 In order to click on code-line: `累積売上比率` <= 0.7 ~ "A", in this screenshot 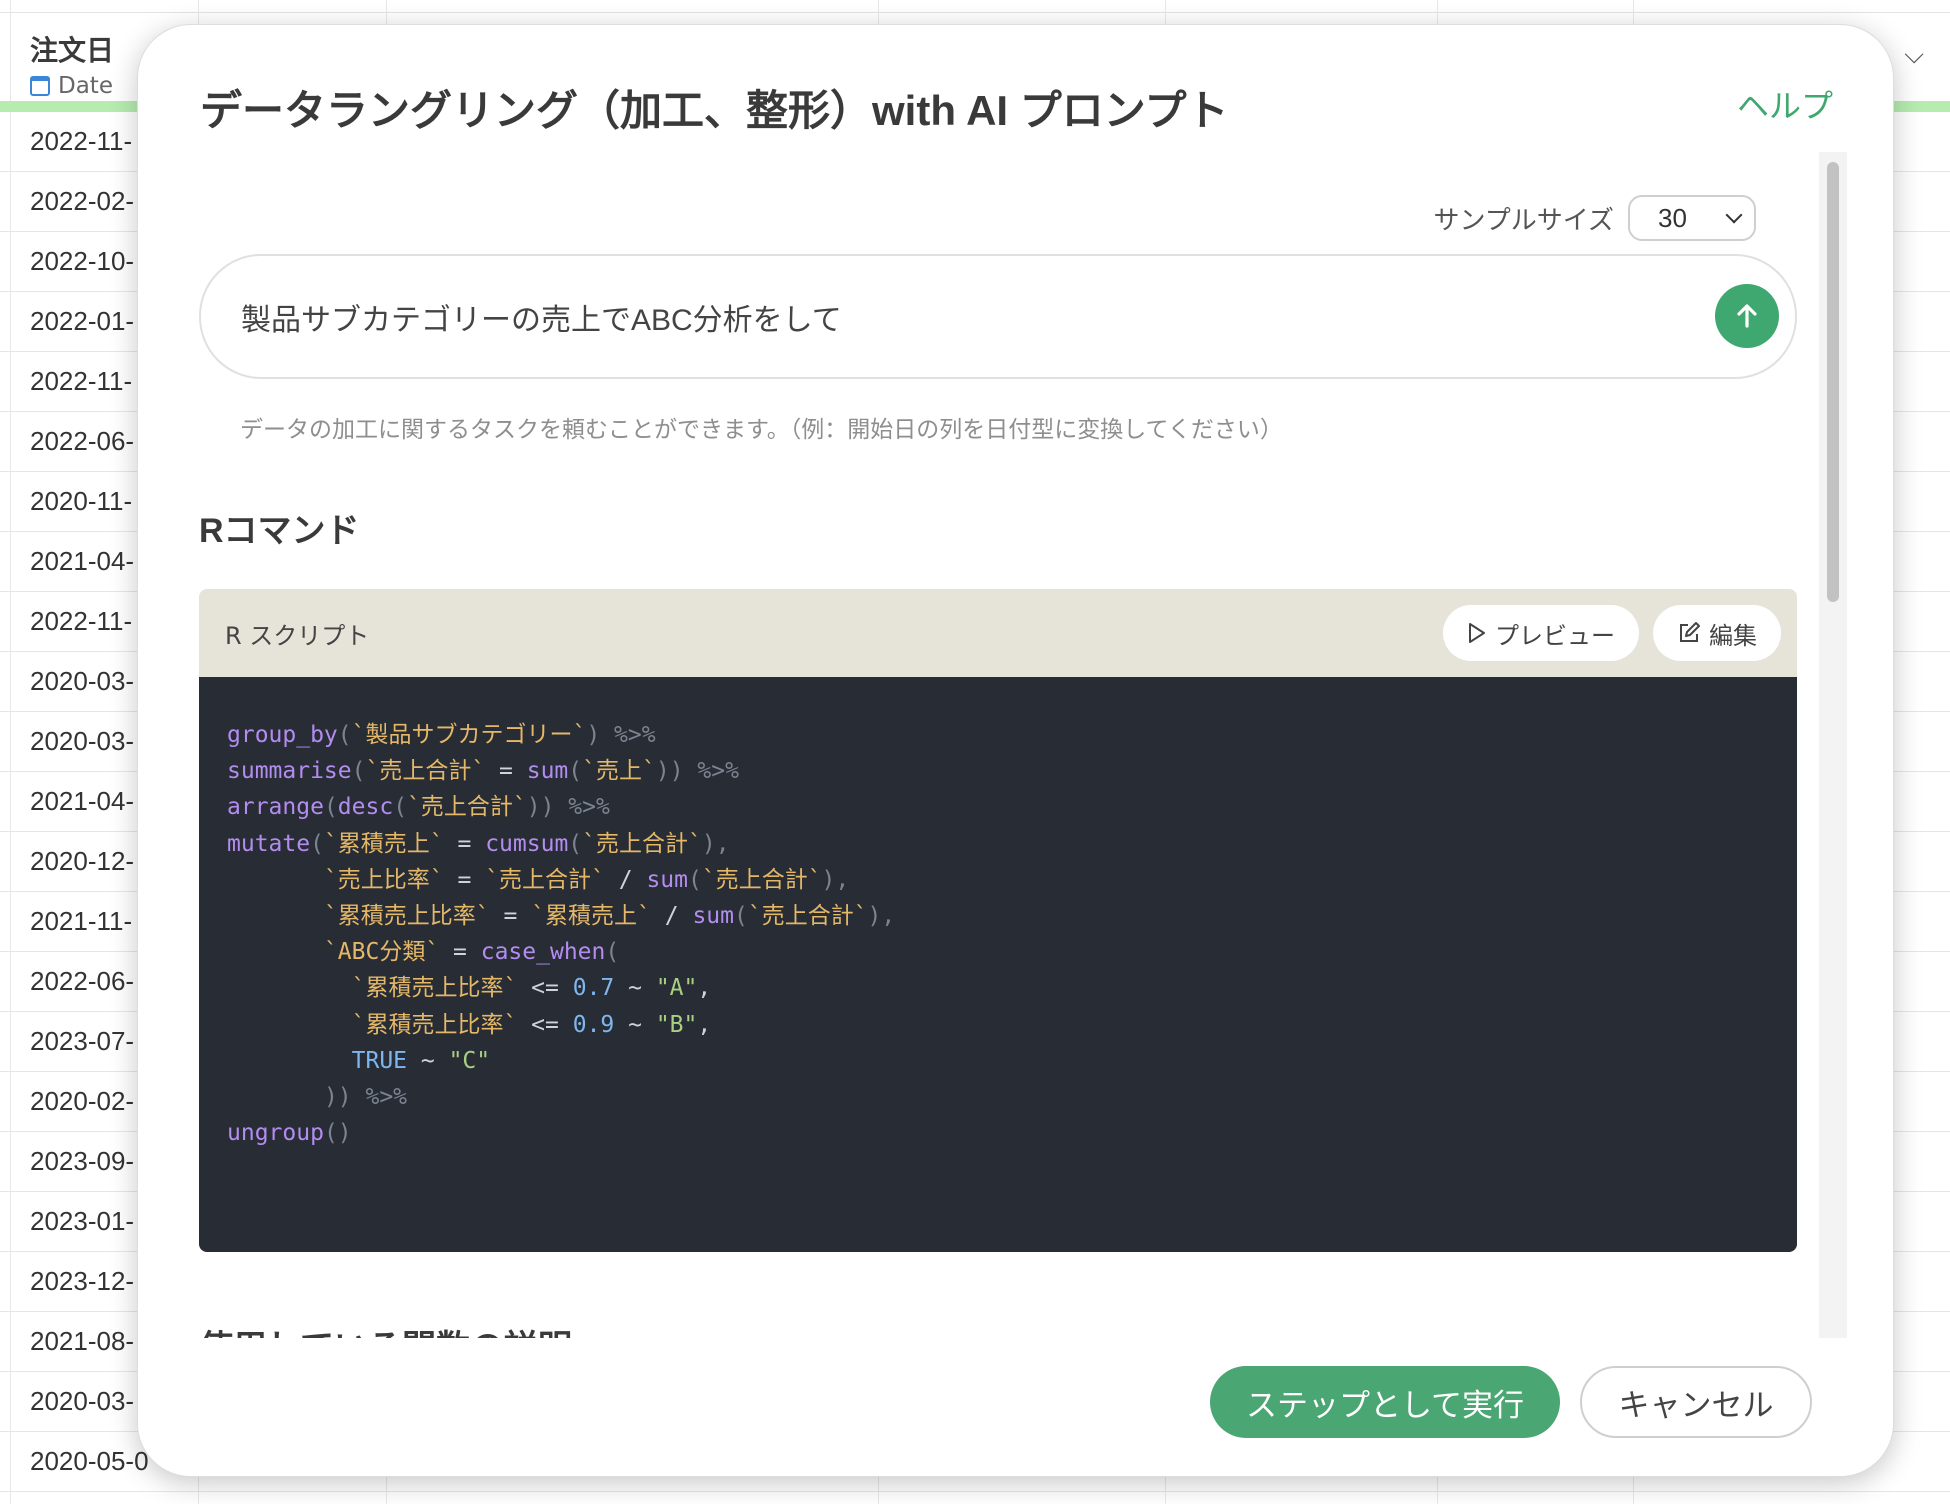, I will do `click(998, 988)`.